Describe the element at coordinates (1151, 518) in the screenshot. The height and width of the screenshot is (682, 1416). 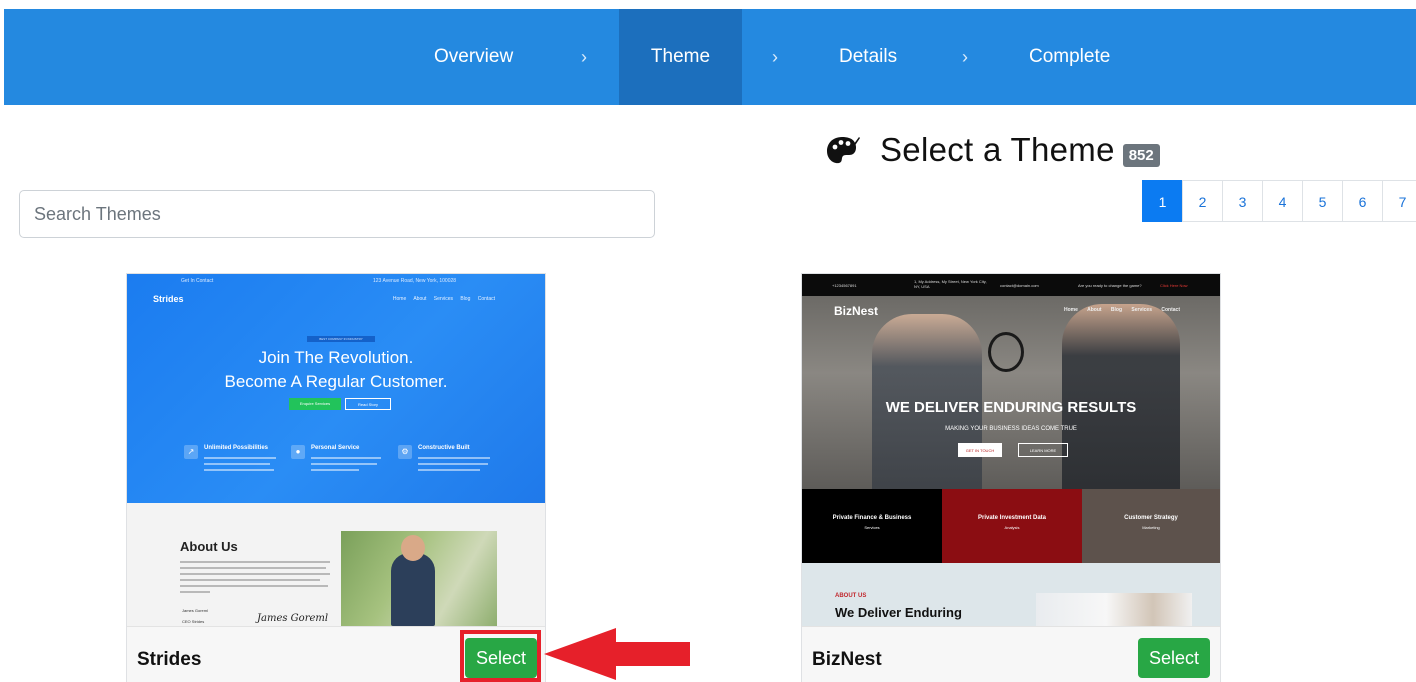
I see `preview-band-title: Customer Strategy` at that location.